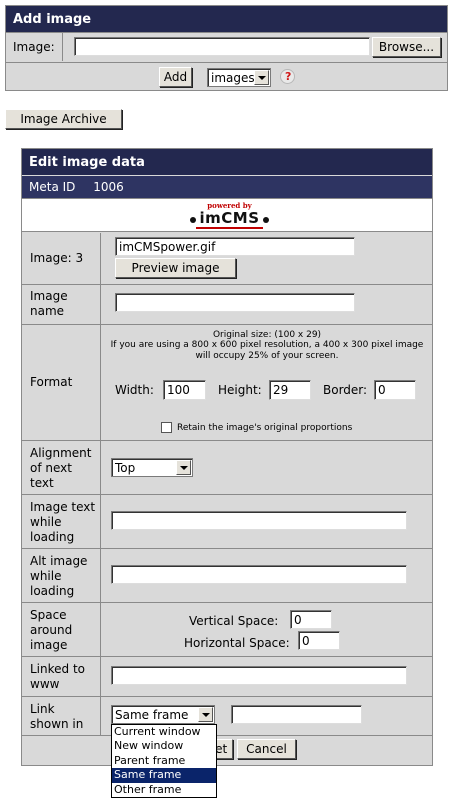 The height and width of the screenshot is (800, 453). I want to click on height-label: Height:, so click(240, 390).